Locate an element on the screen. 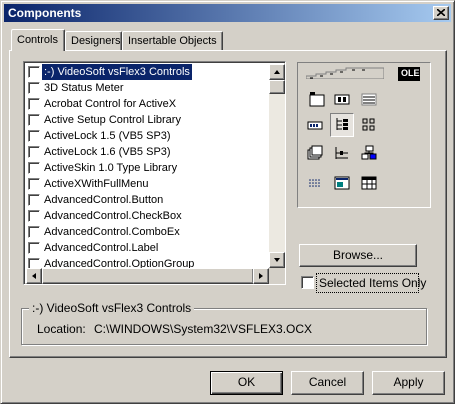 This screenshot has width=455, height=404. list-item: ActiveSkin 1.0 Type Library is located at coordinates (147, 168).